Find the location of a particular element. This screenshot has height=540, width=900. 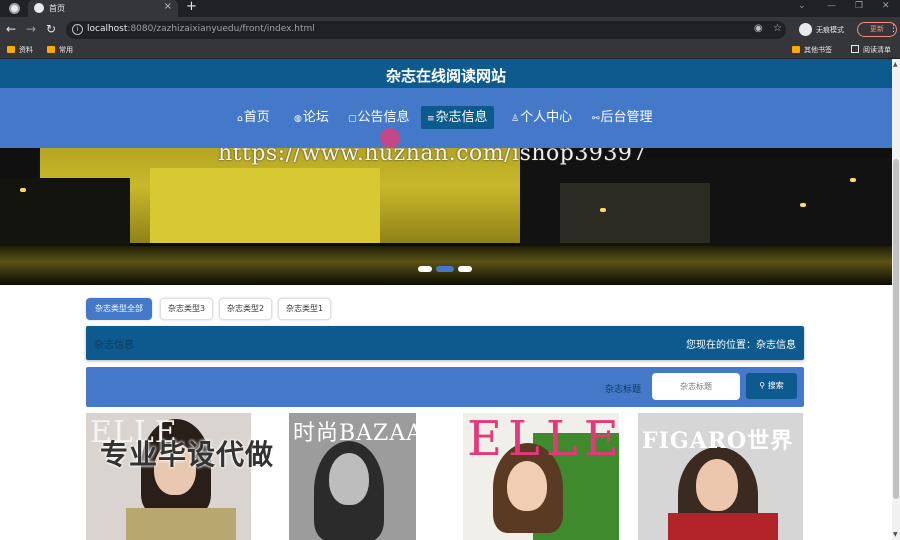

watermark-url: https://www.huzhan.com/ishop39397 is located at coordinates (432, 157).